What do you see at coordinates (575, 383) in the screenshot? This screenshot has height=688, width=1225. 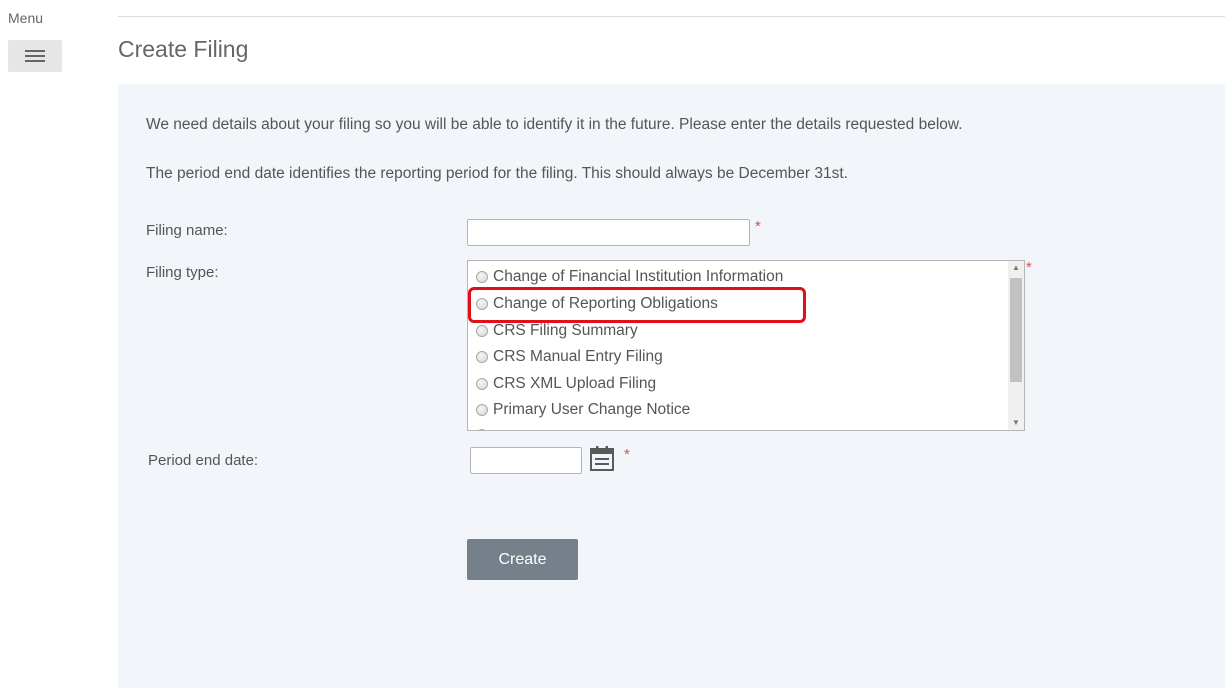 I see `option-label: CRS XML Upload Filing` at bounding box center [575, 383].